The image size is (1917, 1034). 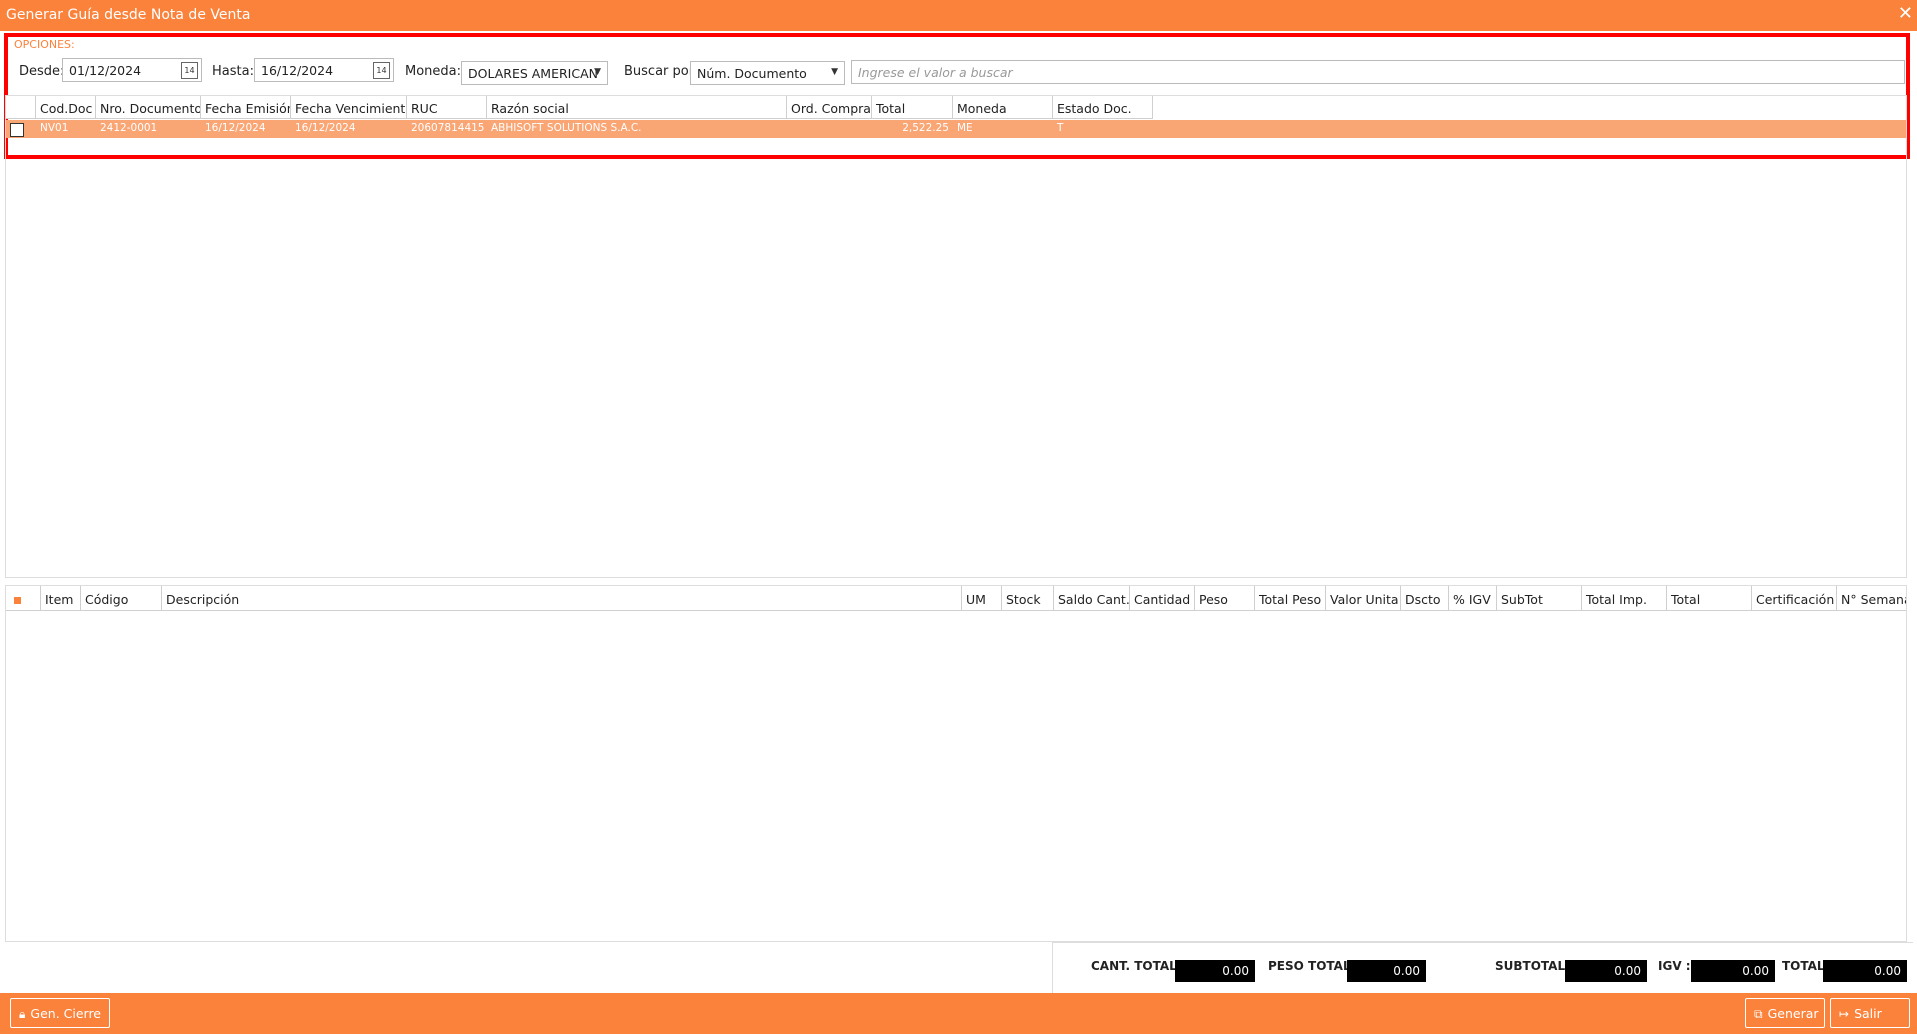 What do you see at coordinates (448, 128) in the screenshot?
I see `cell-ruc: 20607814415` at bounding box center [448, 128].